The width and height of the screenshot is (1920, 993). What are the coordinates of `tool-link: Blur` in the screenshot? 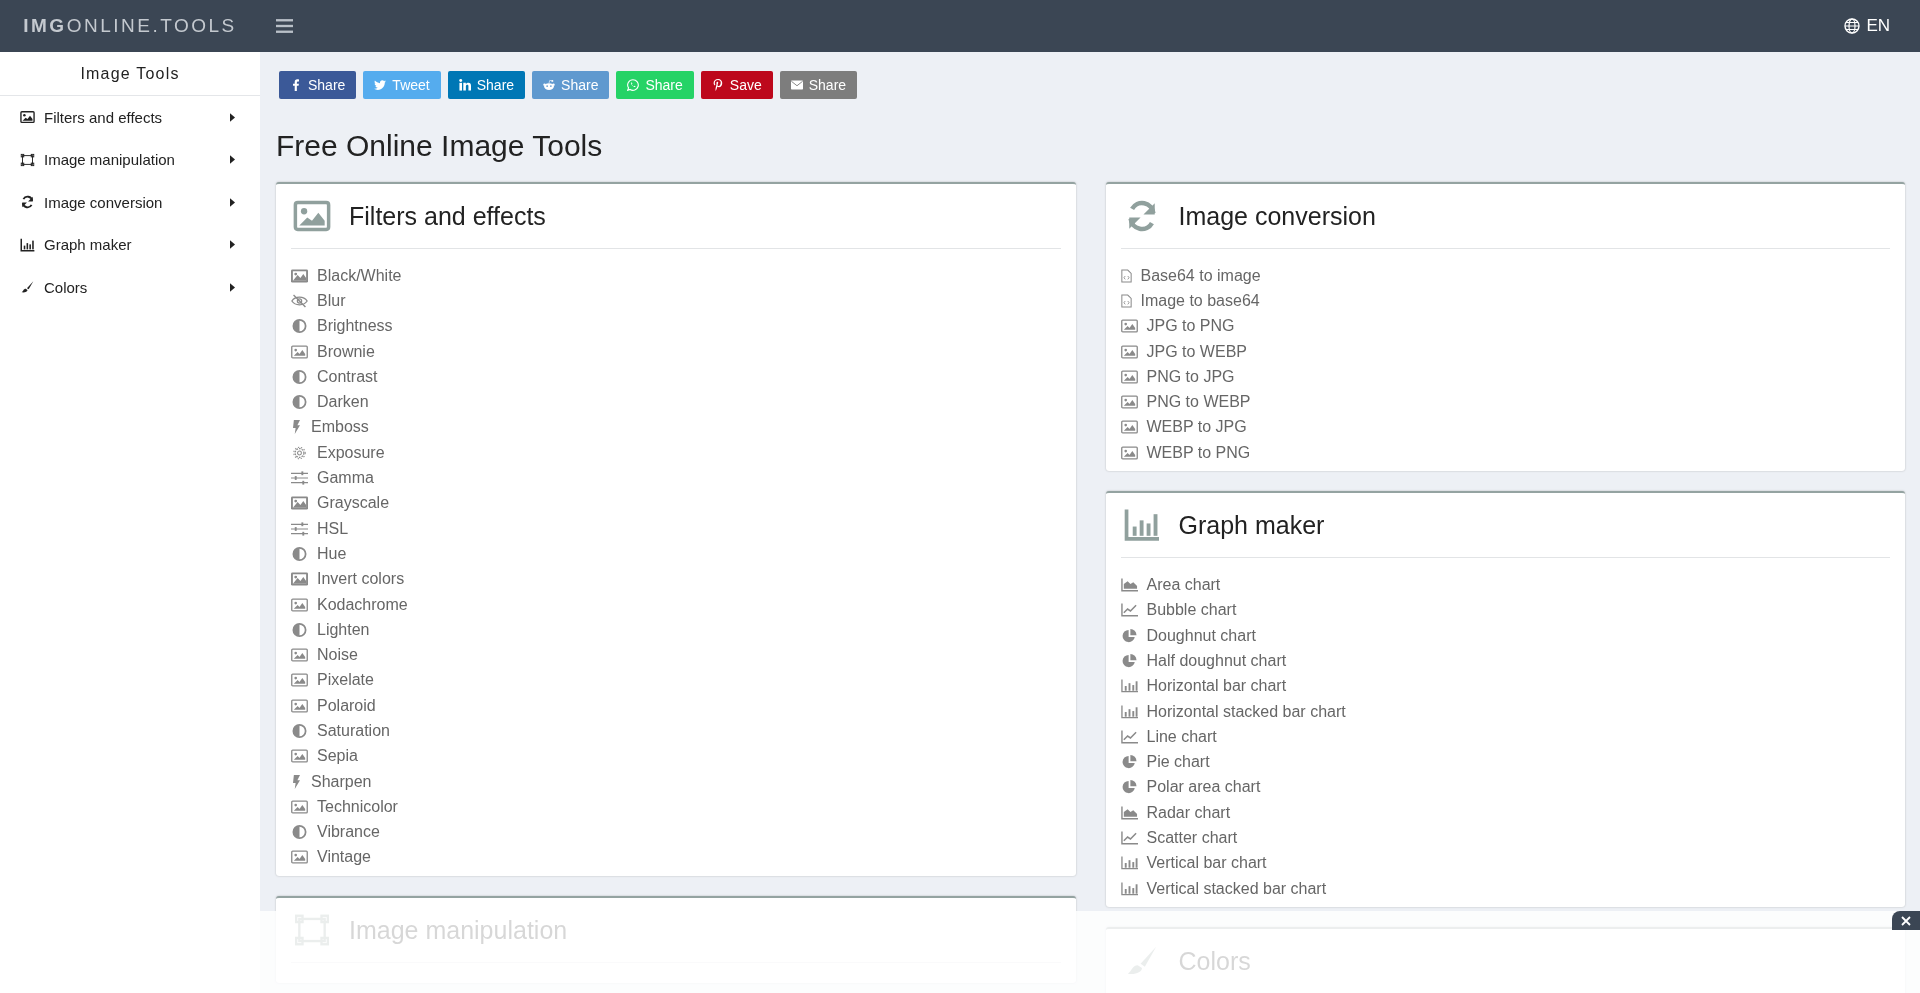 It's located at (318, 300).